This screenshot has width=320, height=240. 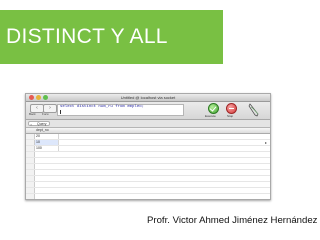 What do you see at coordinates (120, 110) in the screenshot?
I see `sql-query-editor: select distinct num_ru from empleo;` at bounding box center [120, 110].